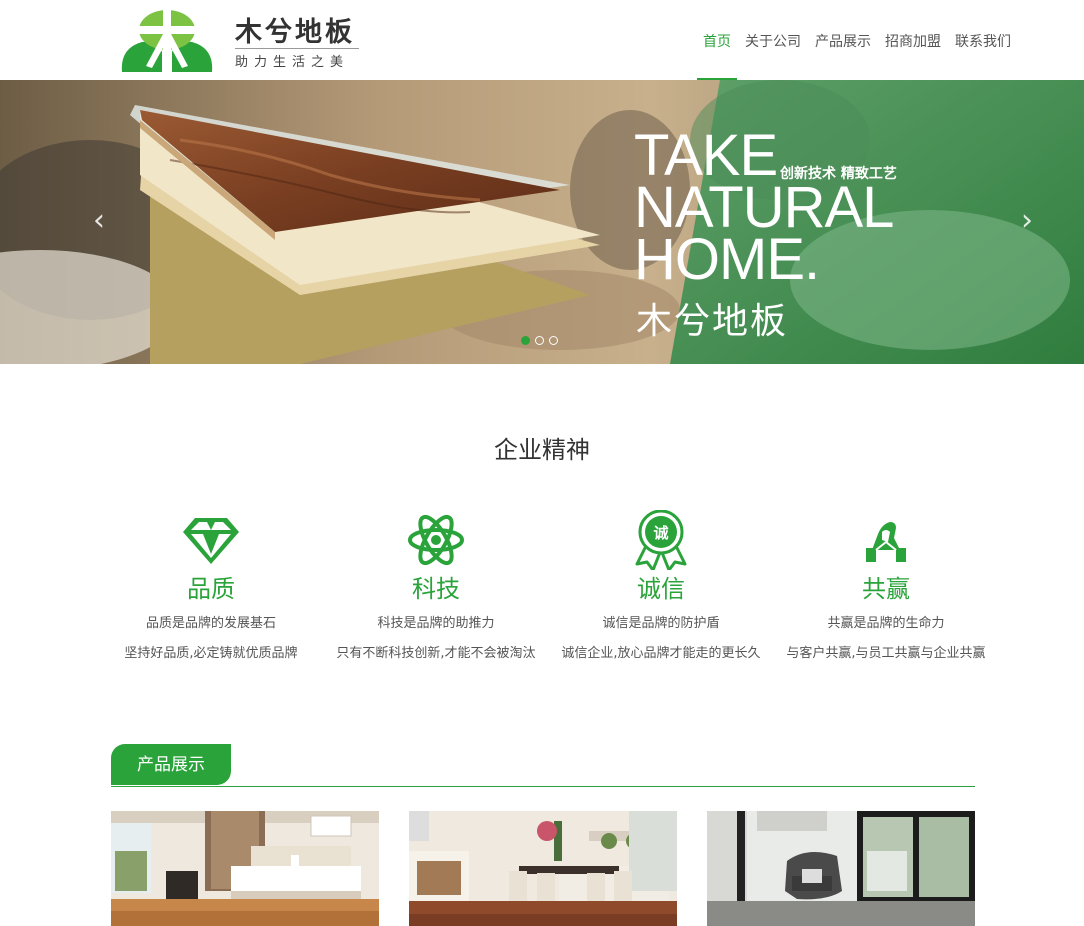  I want to click on spirit-description: 与客户共赢,与员工共赢与企业共赢, so click(886, 653).